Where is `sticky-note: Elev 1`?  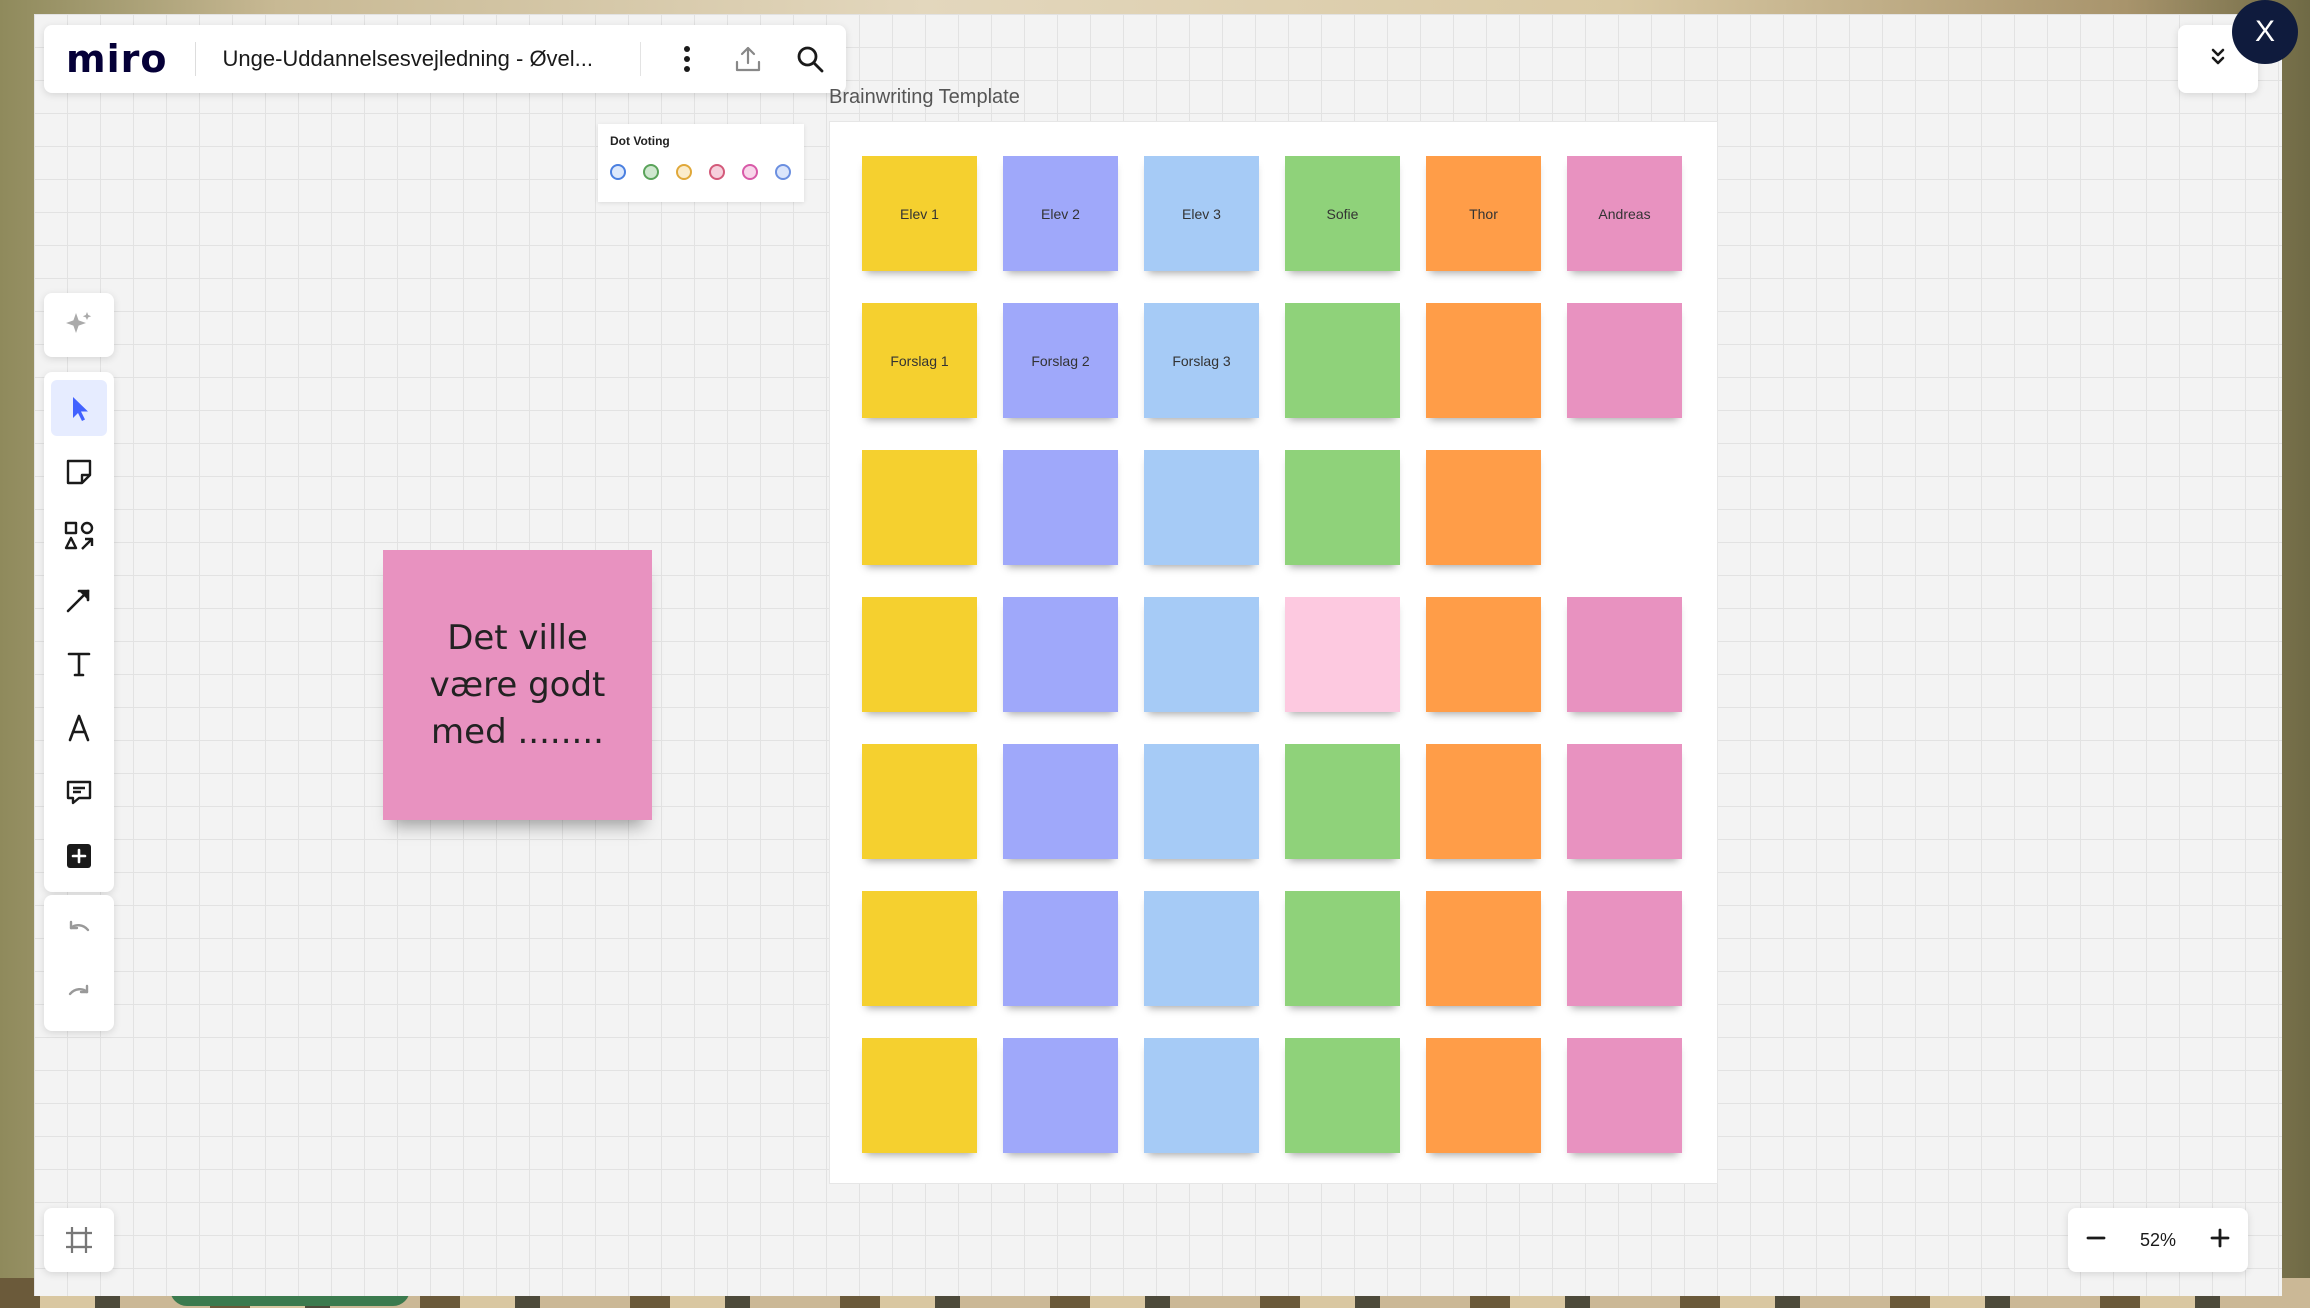 sticky-note: Elev 1 is located at coordinates (919, 213).